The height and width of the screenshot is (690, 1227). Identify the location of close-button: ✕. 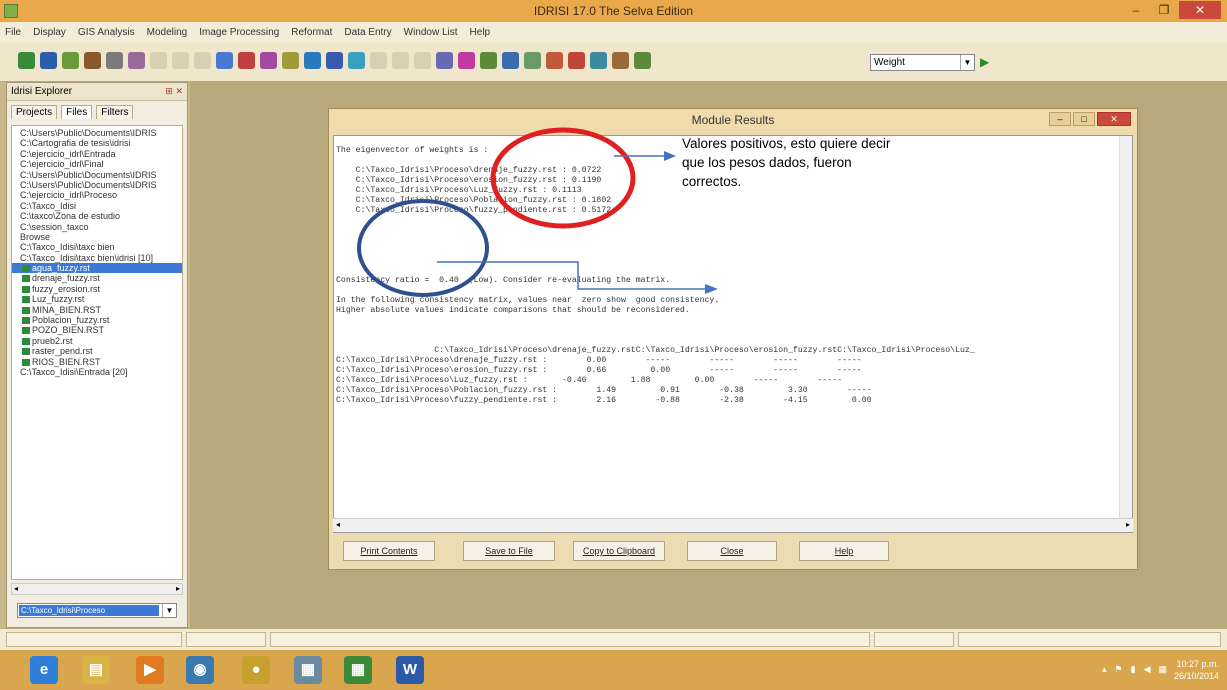
(1200, 10).